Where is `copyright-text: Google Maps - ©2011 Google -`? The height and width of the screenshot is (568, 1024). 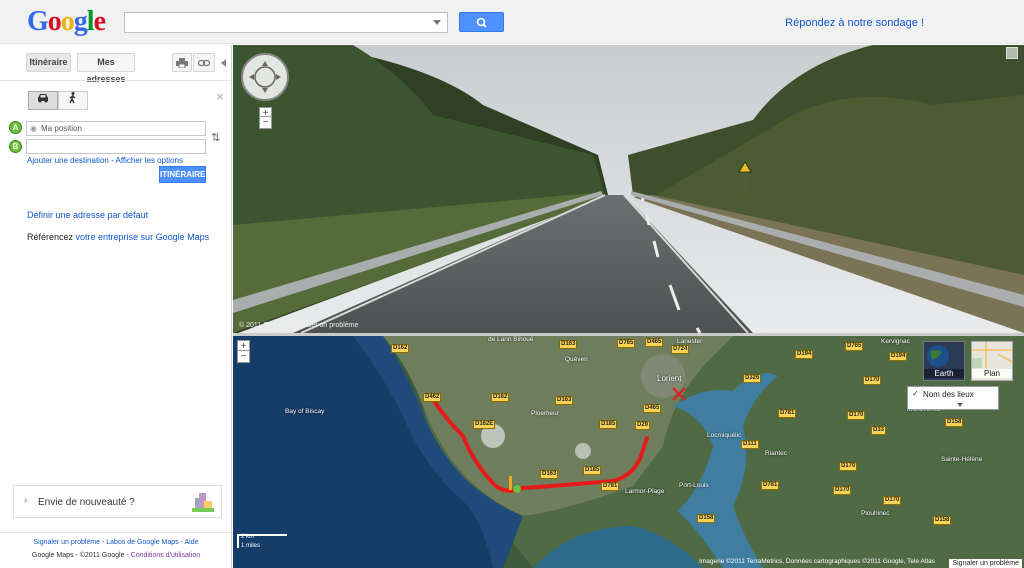
copyright-text: Google Maps - ©2011 Google - is located at coordinates (81, 555).